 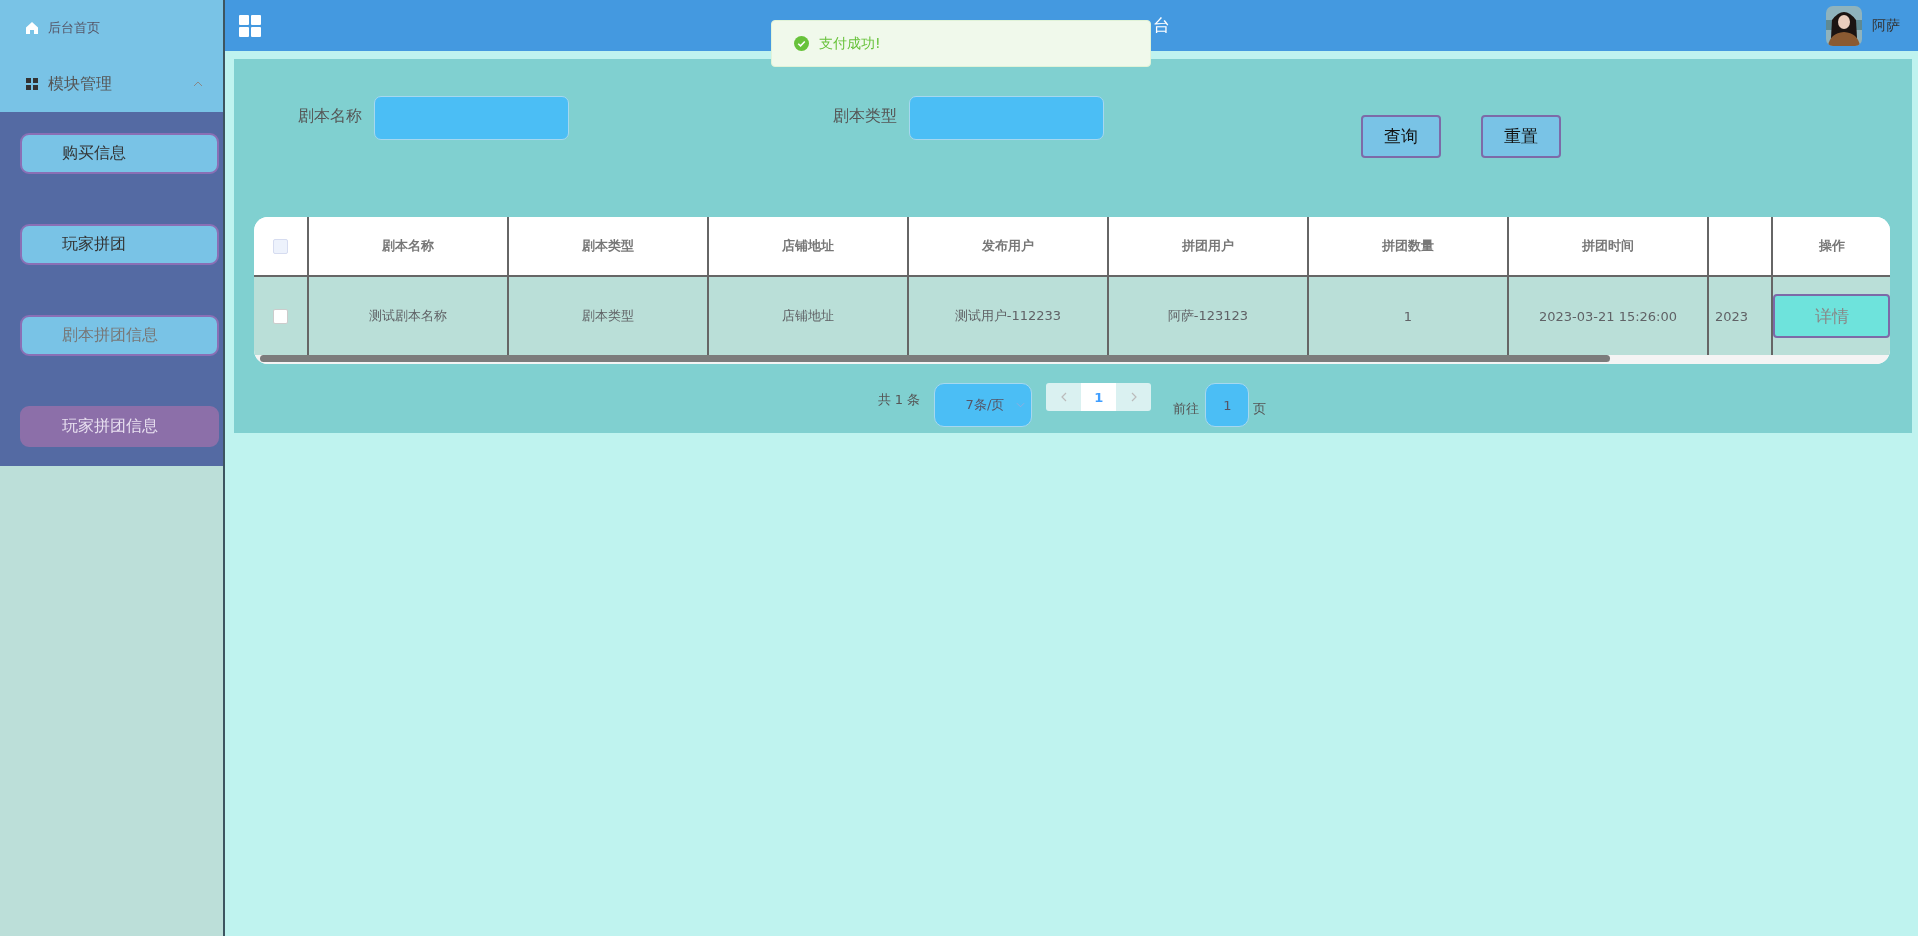 I want to click on page-input: 1, so click(x=1227, y=405).